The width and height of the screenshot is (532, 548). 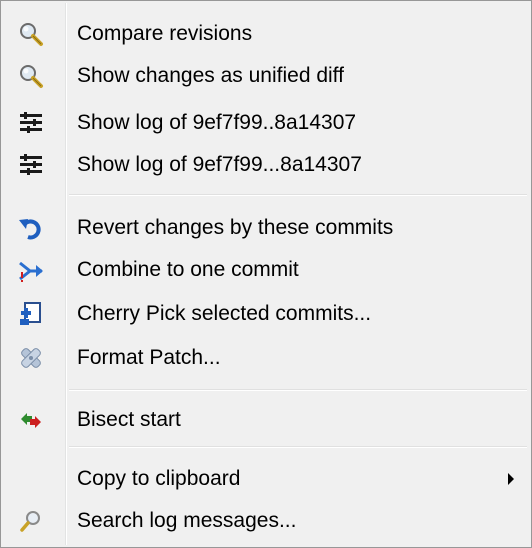 What do you see at coordinates (266, 420) in the screenshot?
I see `menu-item-bisect-start: Bisect start` at bounding box center [266, 420].